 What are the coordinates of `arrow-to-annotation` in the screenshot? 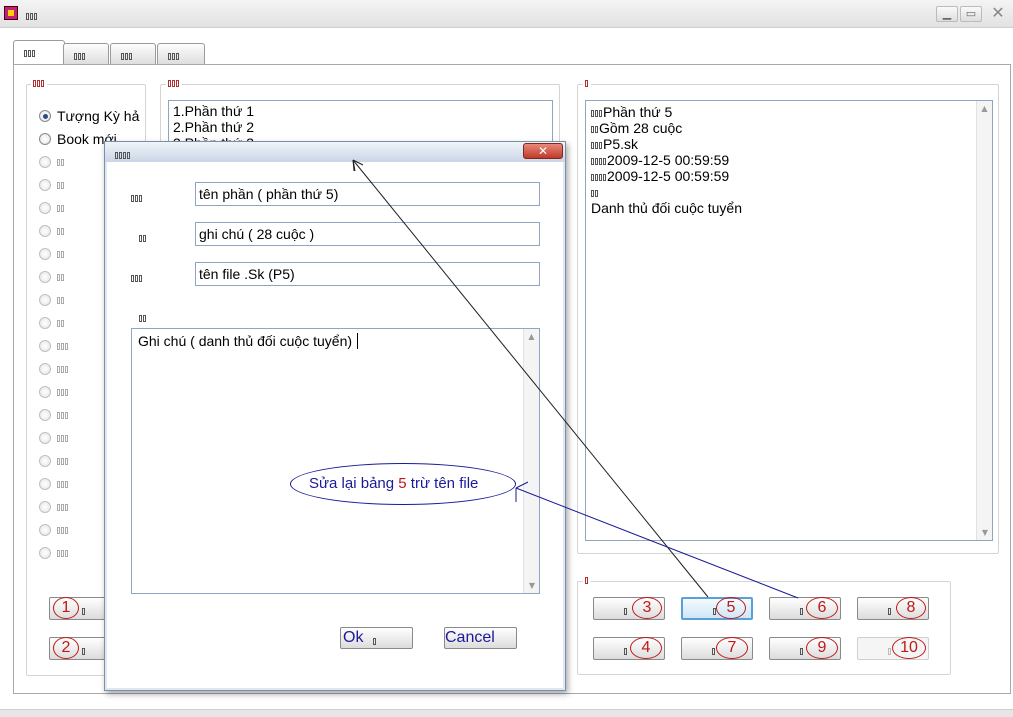 It's located at (657, 543).